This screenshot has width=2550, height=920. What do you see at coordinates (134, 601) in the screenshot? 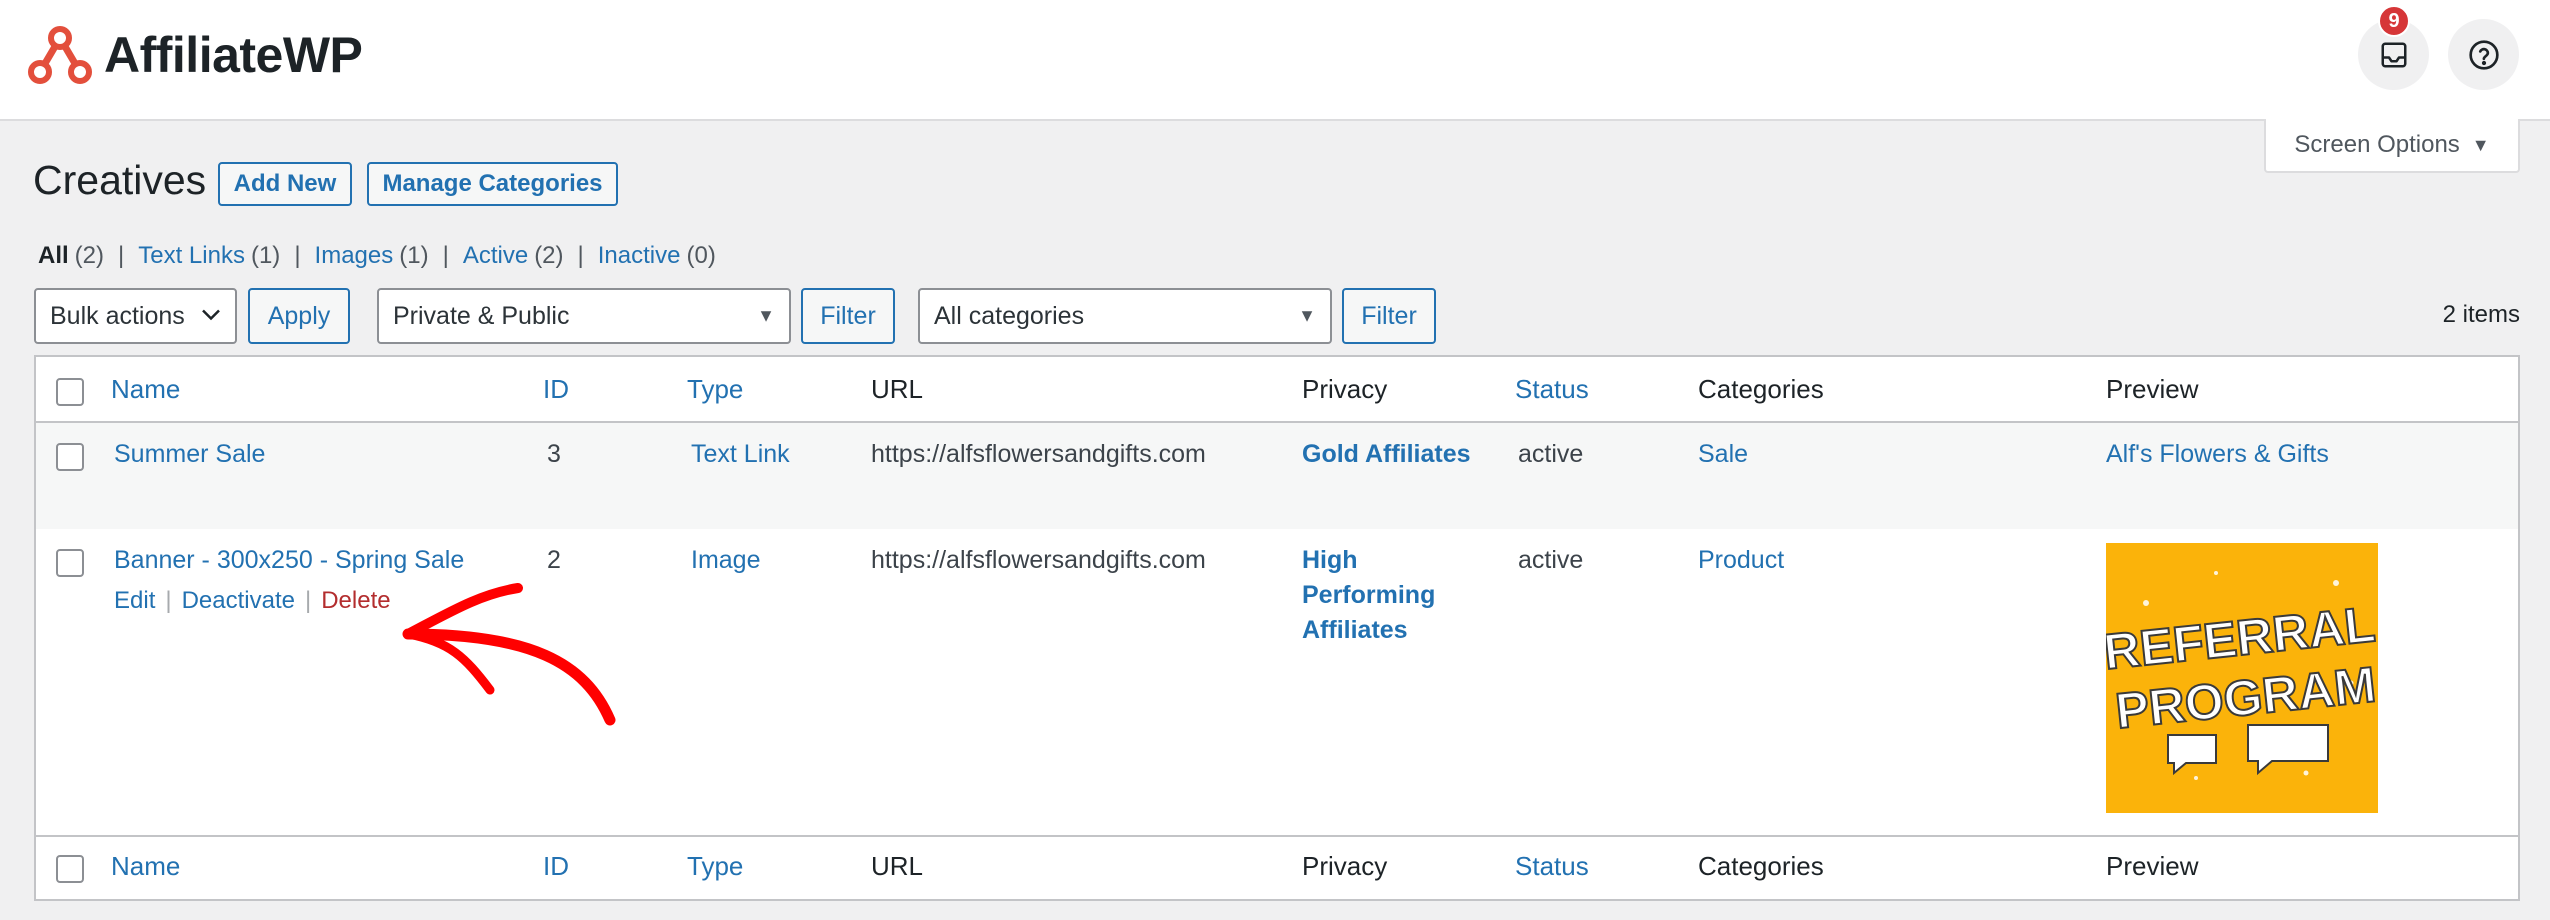
I see `edit-link: Edit` at bounding box center [134, 601].